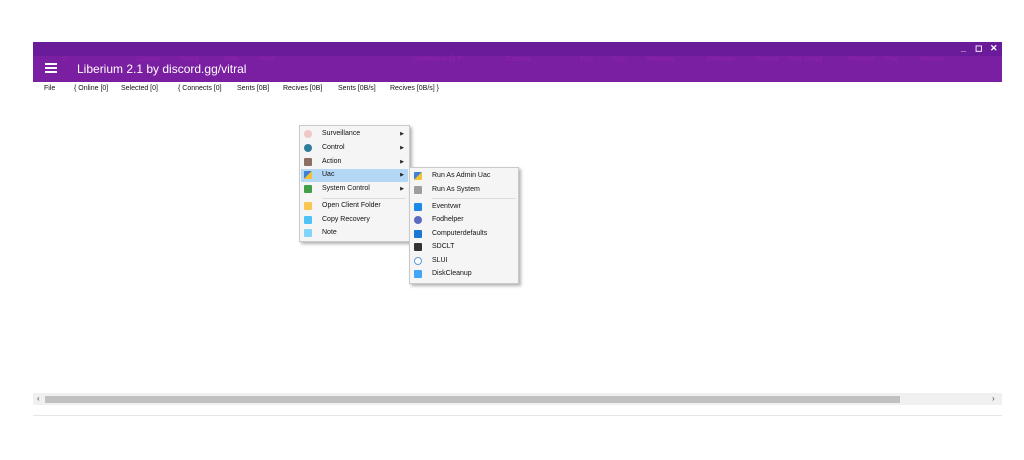 The width and height of the screenshot is (1024, 460). What do you see at coordinates (346, 219) in the screenshot?
I see `menu-item-label: Copy Recovery` at bounding box center [346, 219].